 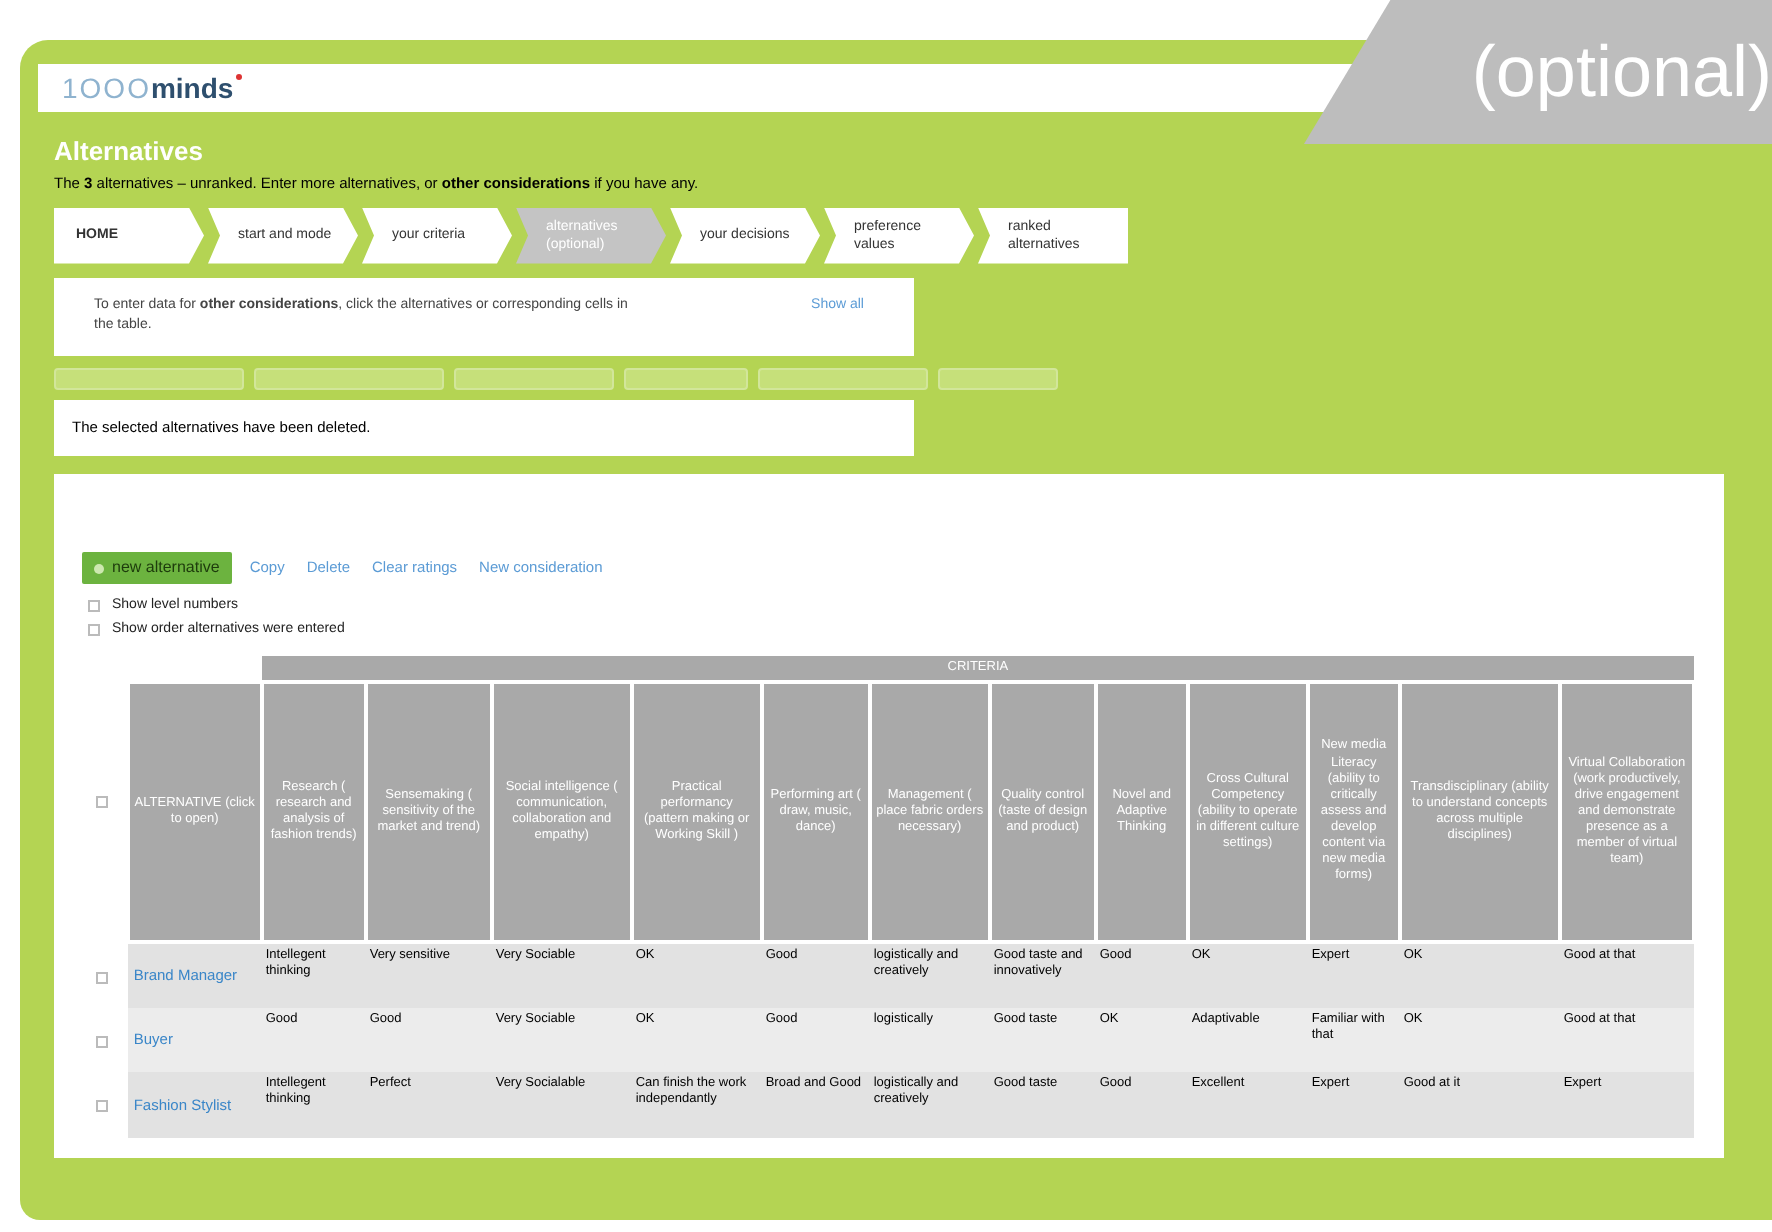 I want to click on logo: 1OOOminds, so click(x=152, y=88).